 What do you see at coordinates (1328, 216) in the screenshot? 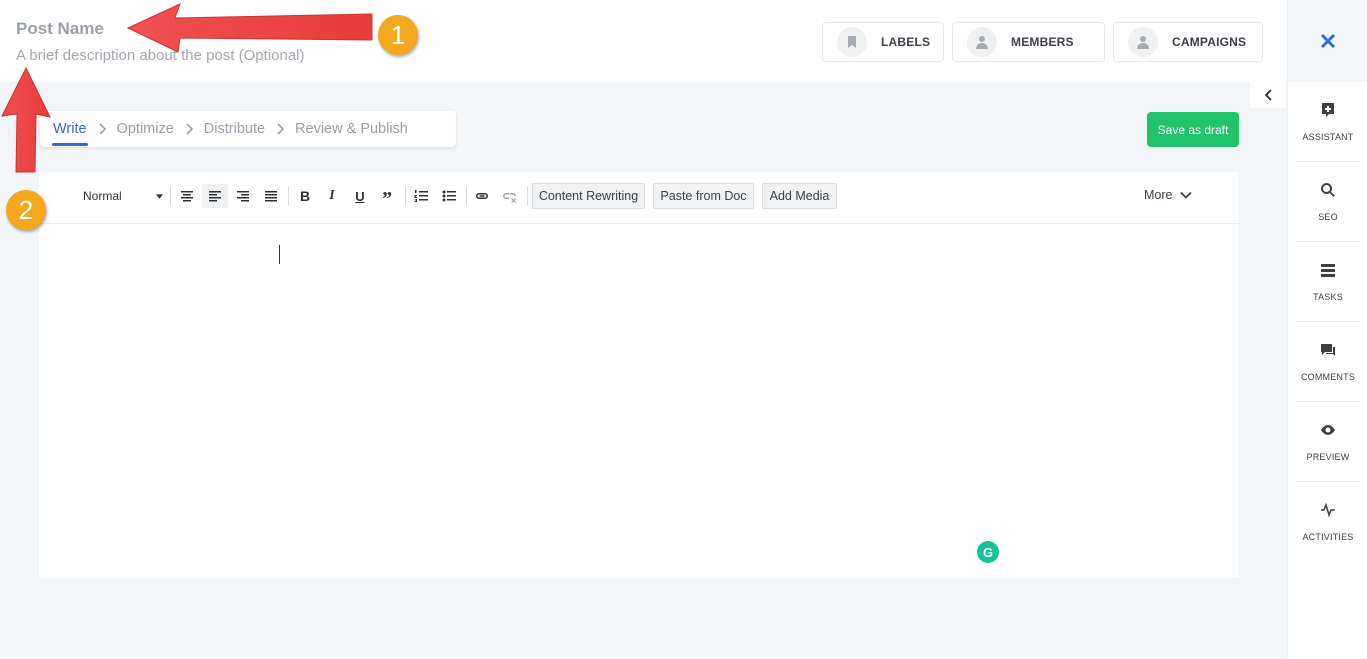
I see `sidebar-item-label: SEO` at bounding box center [1328, 216].